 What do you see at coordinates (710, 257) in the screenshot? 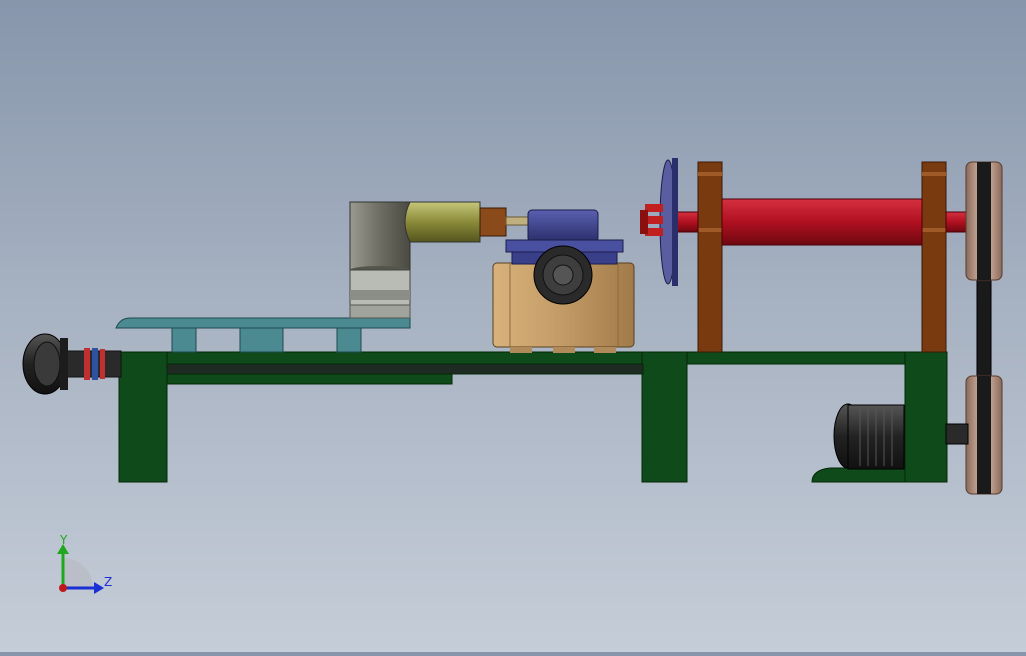
I see `left-bracket` at bounding box center [710, 257].